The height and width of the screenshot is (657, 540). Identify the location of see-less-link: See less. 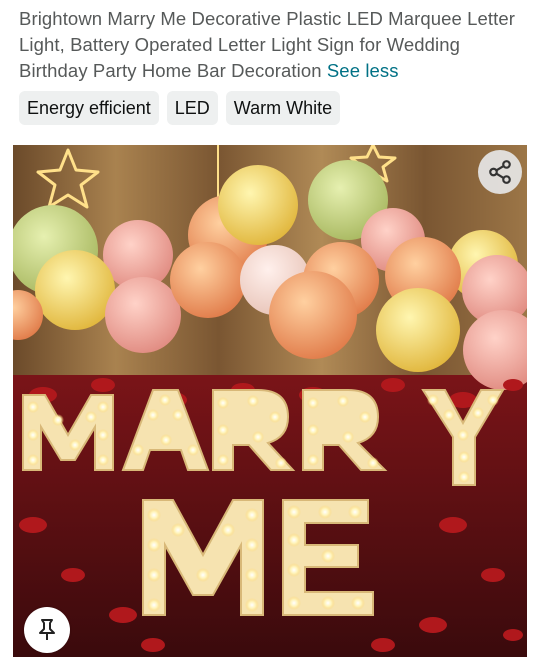
(363, 70).